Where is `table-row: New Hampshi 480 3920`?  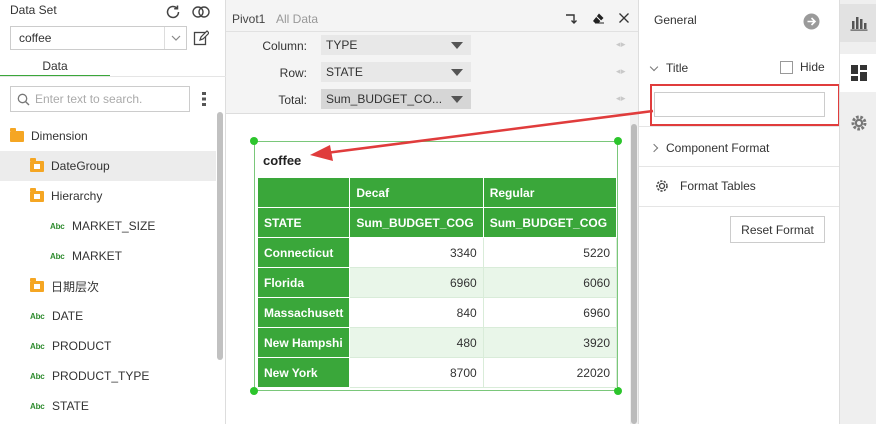 table-row: New Hampshi 480 3920 is located at coordinates (437, 342).